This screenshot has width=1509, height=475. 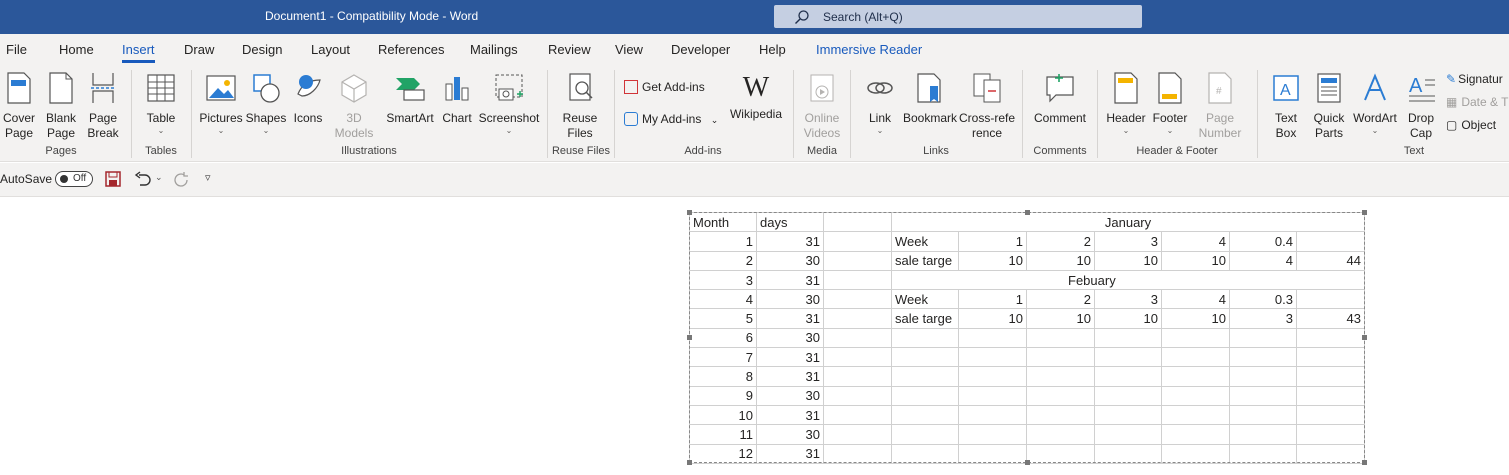 I want to click on search-box: Search (Alt+Q), so click(x=958, y=16).